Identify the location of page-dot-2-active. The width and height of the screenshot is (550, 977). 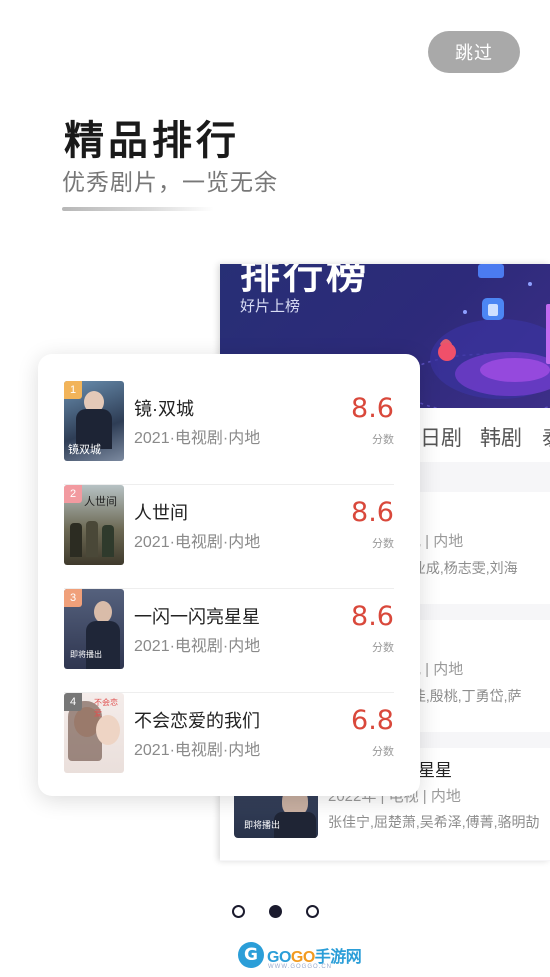
(275, 911).